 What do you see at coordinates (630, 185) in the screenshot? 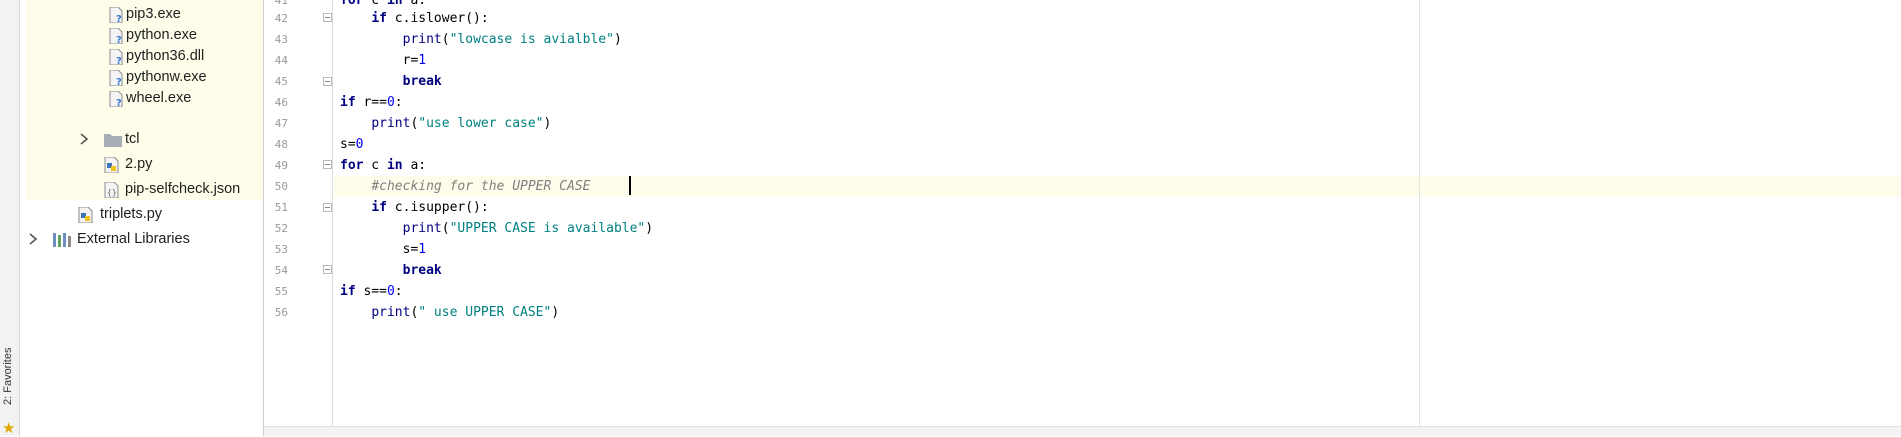
I see `text-caret` at bounding box center [630, 185].